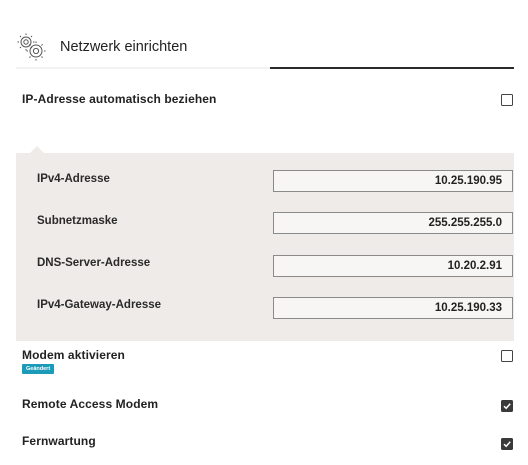 The width and height of the screenshot is (528, 465). What do you see at coordinates (37, 149) in the screenshot?
I see `panel-pointer` at bounding box center [37, 149].